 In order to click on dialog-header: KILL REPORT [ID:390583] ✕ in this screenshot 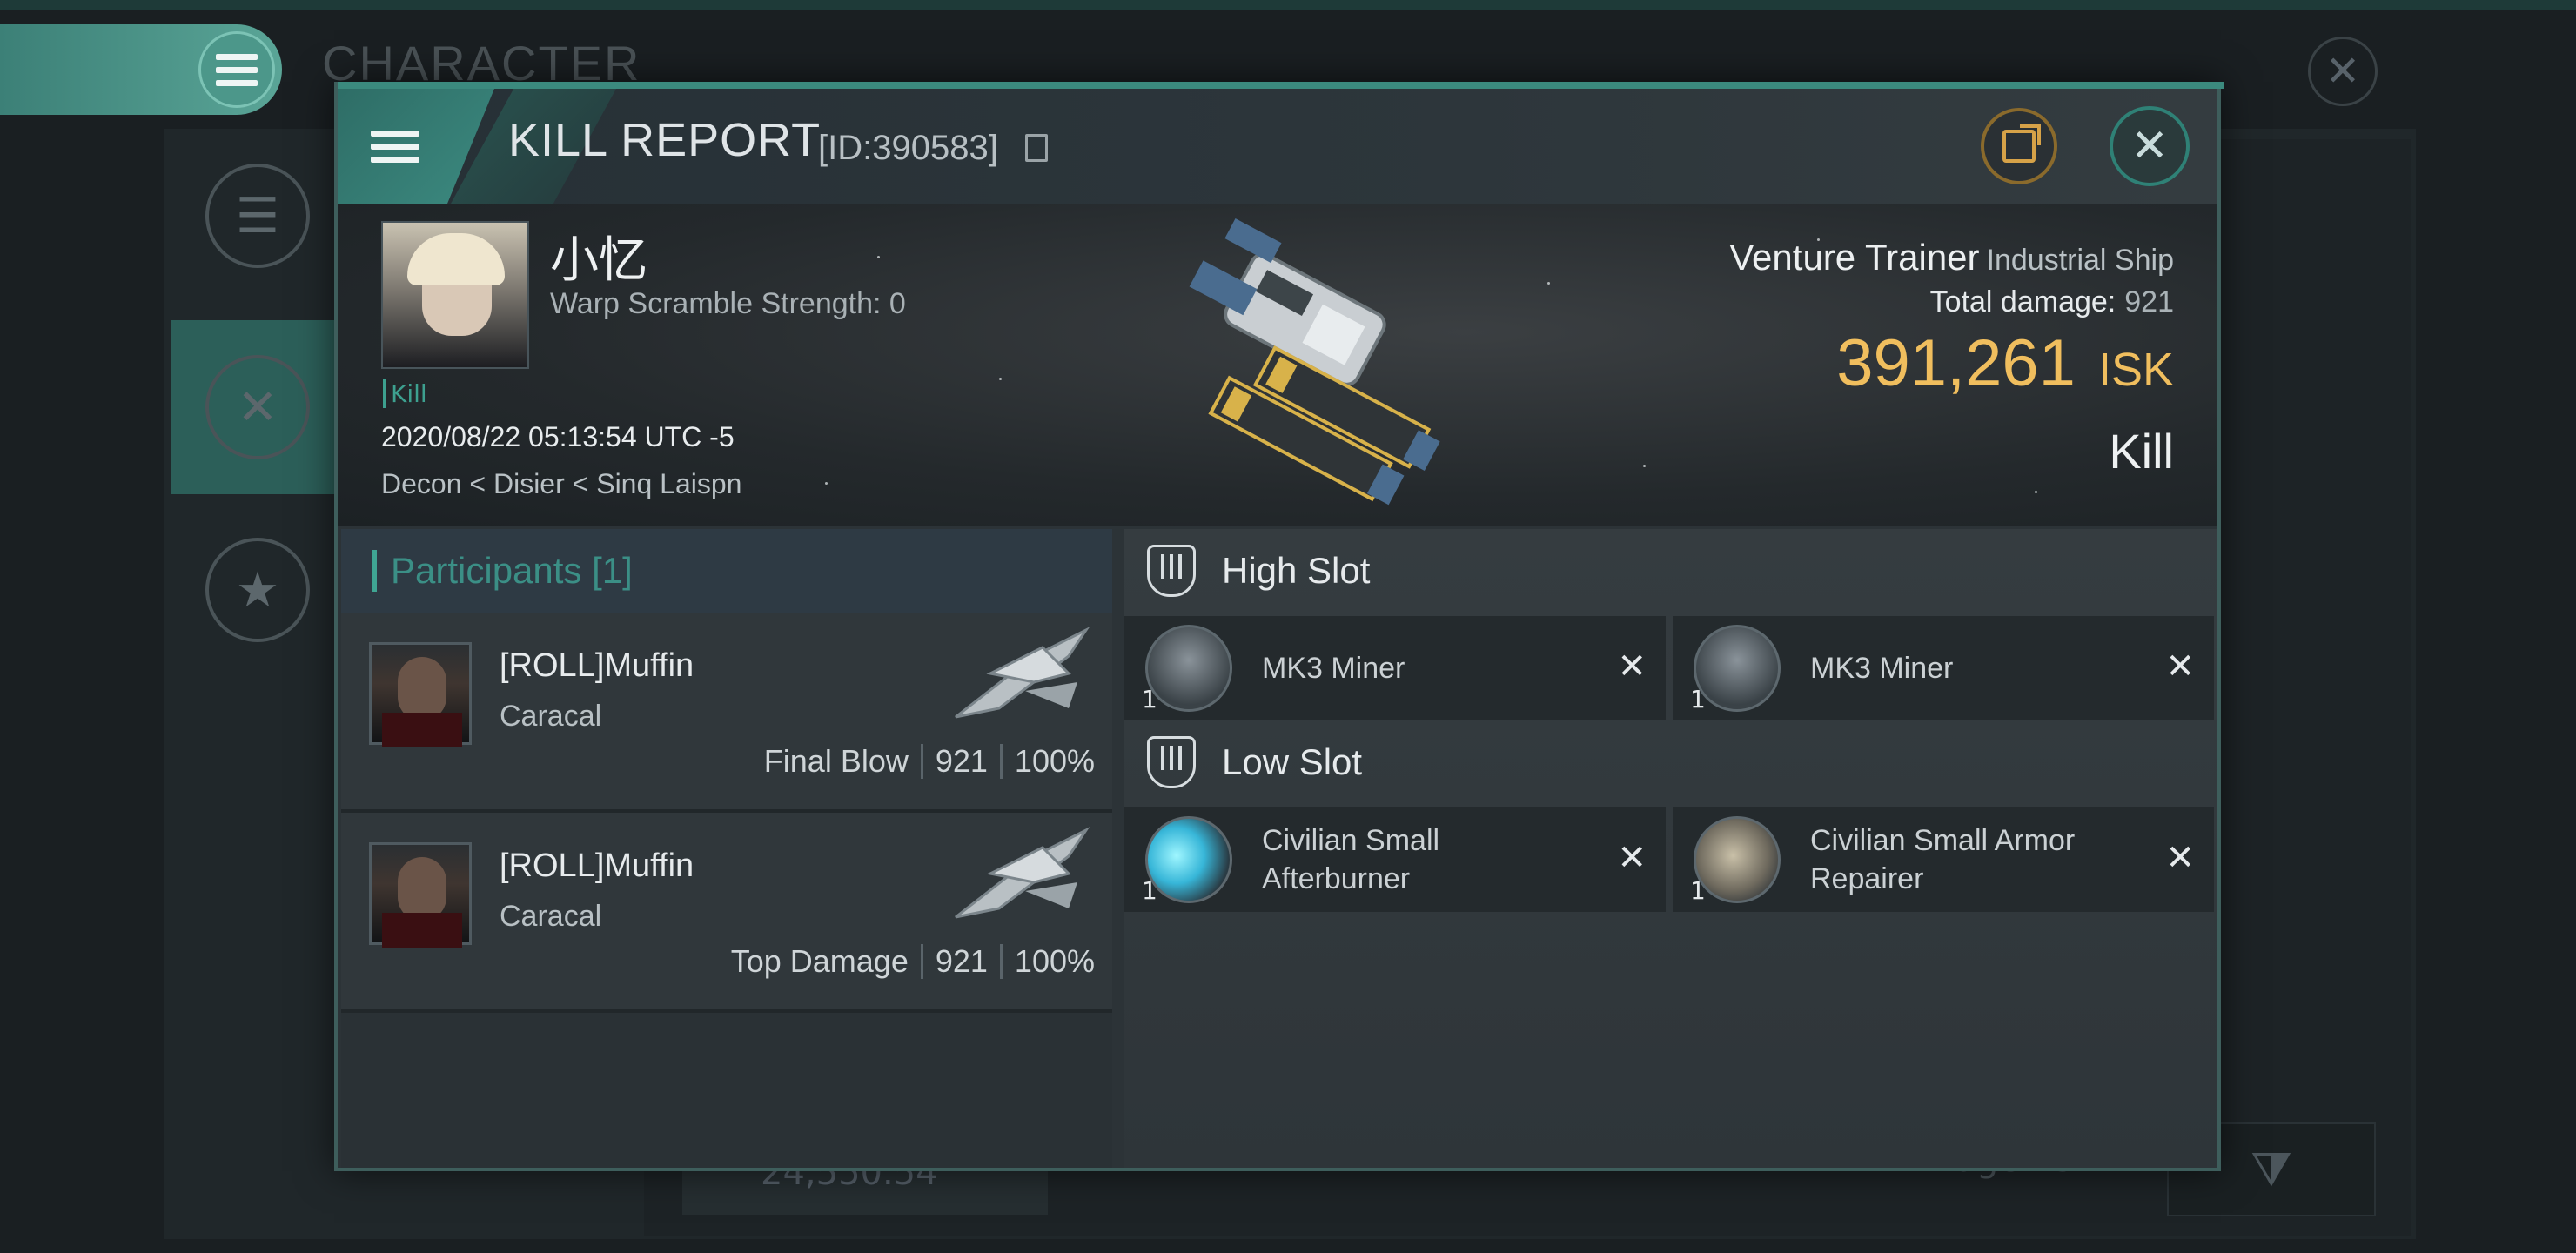, I will do `click(1277, 146)`.